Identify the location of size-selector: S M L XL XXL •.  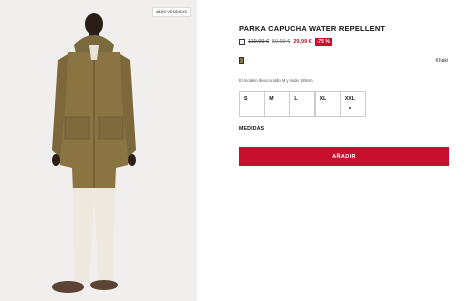
(302, 104).